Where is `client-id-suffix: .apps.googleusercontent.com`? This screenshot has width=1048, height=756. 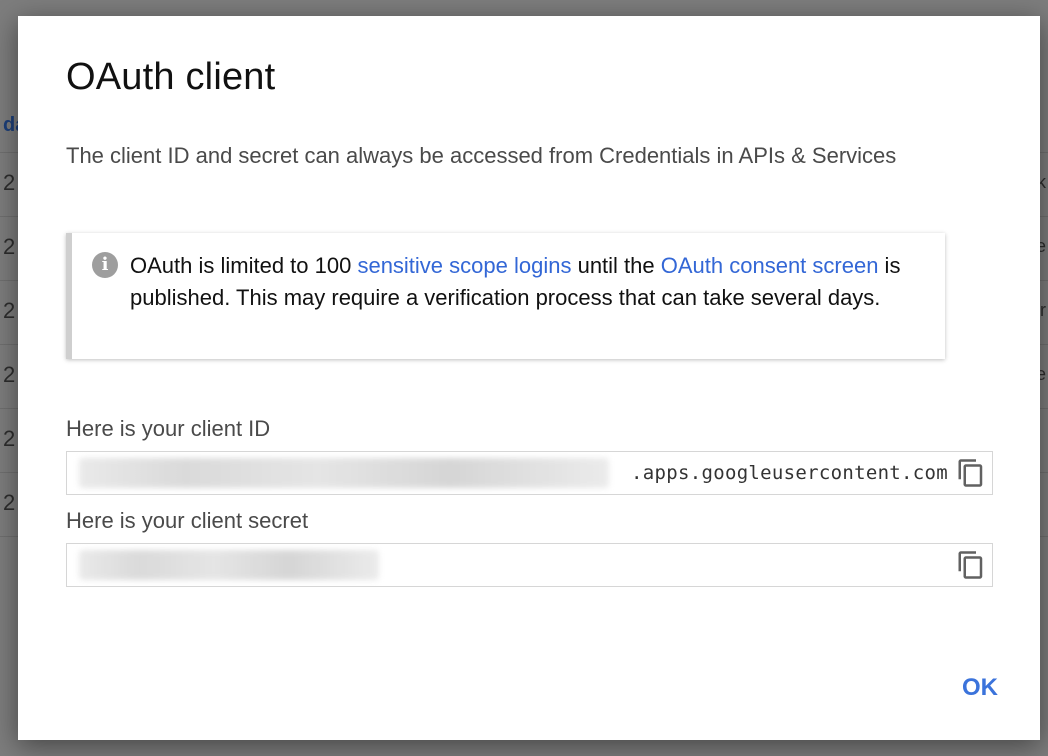 client-id-suffix: .apps.googleusercontent.com is located at coordinates (789, 473).